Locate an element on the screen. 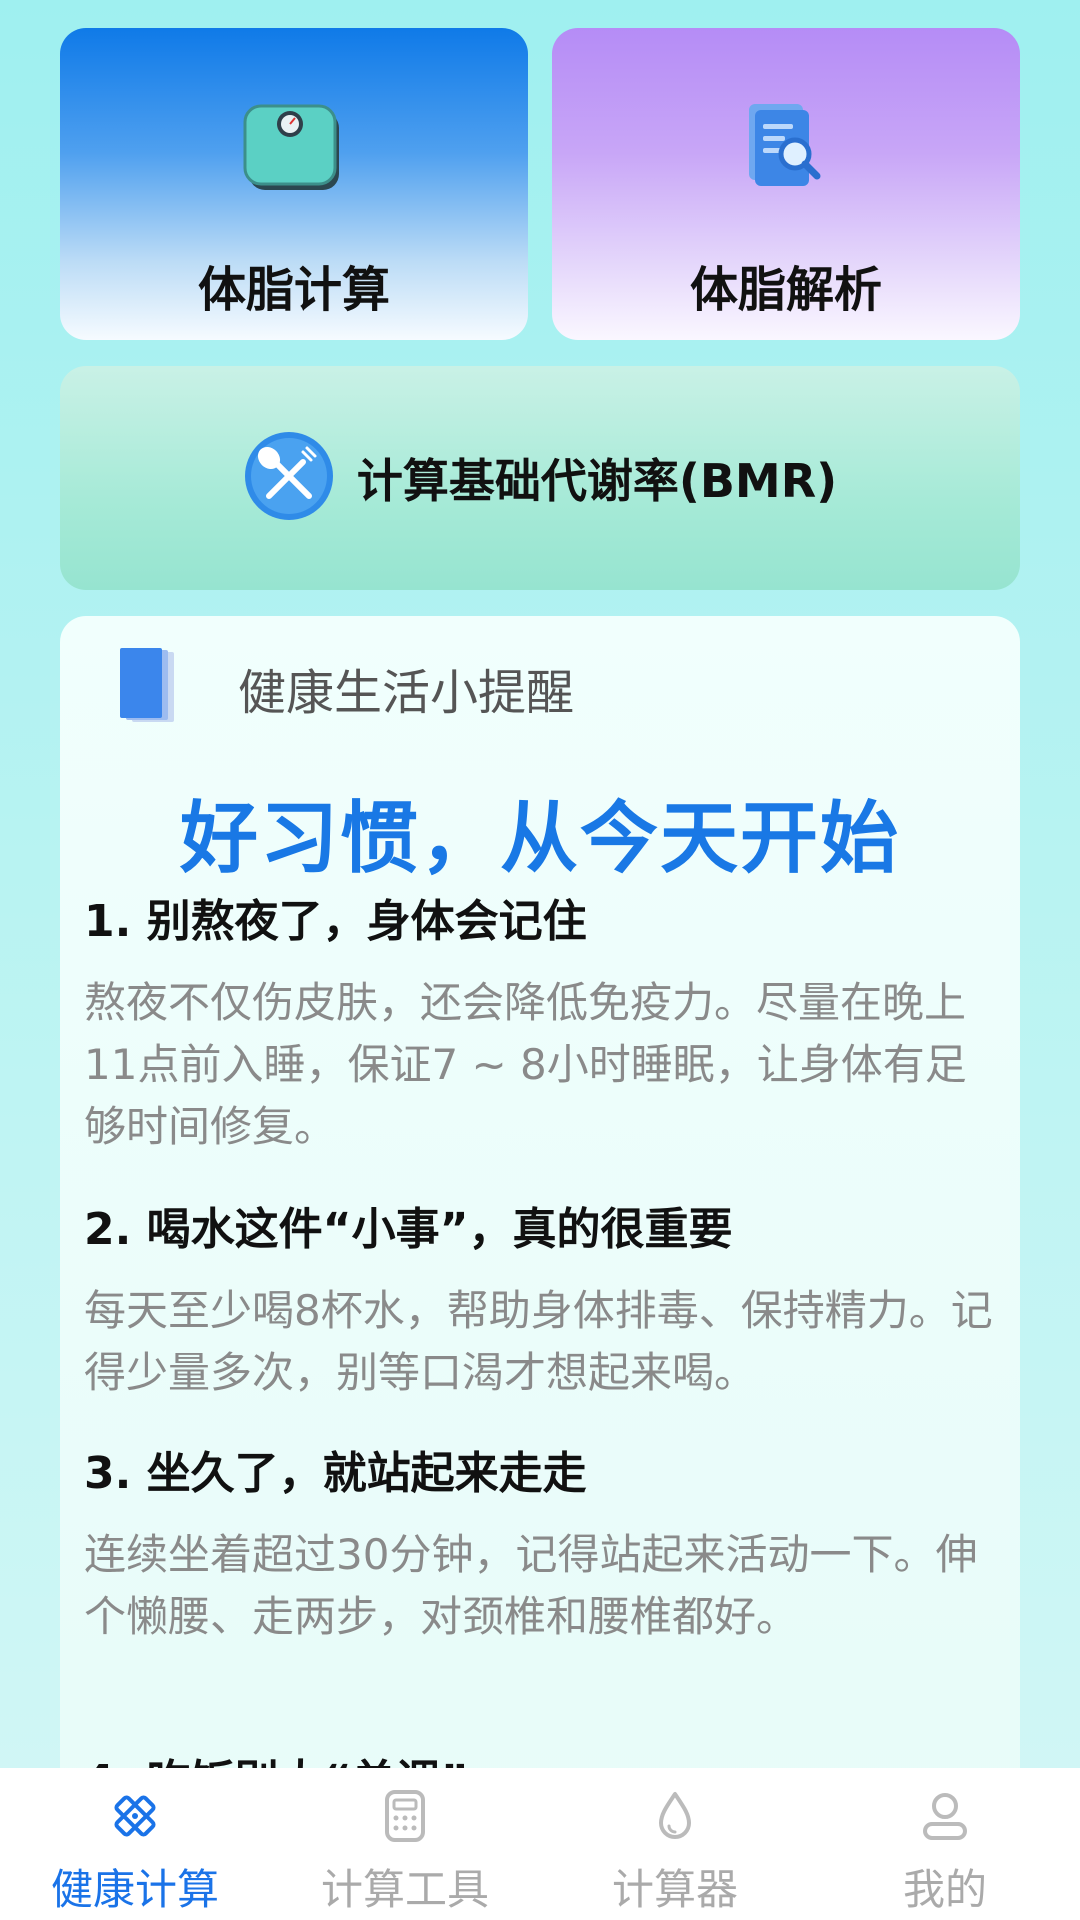  calculator-icon is located at coordinates (405, 1818).